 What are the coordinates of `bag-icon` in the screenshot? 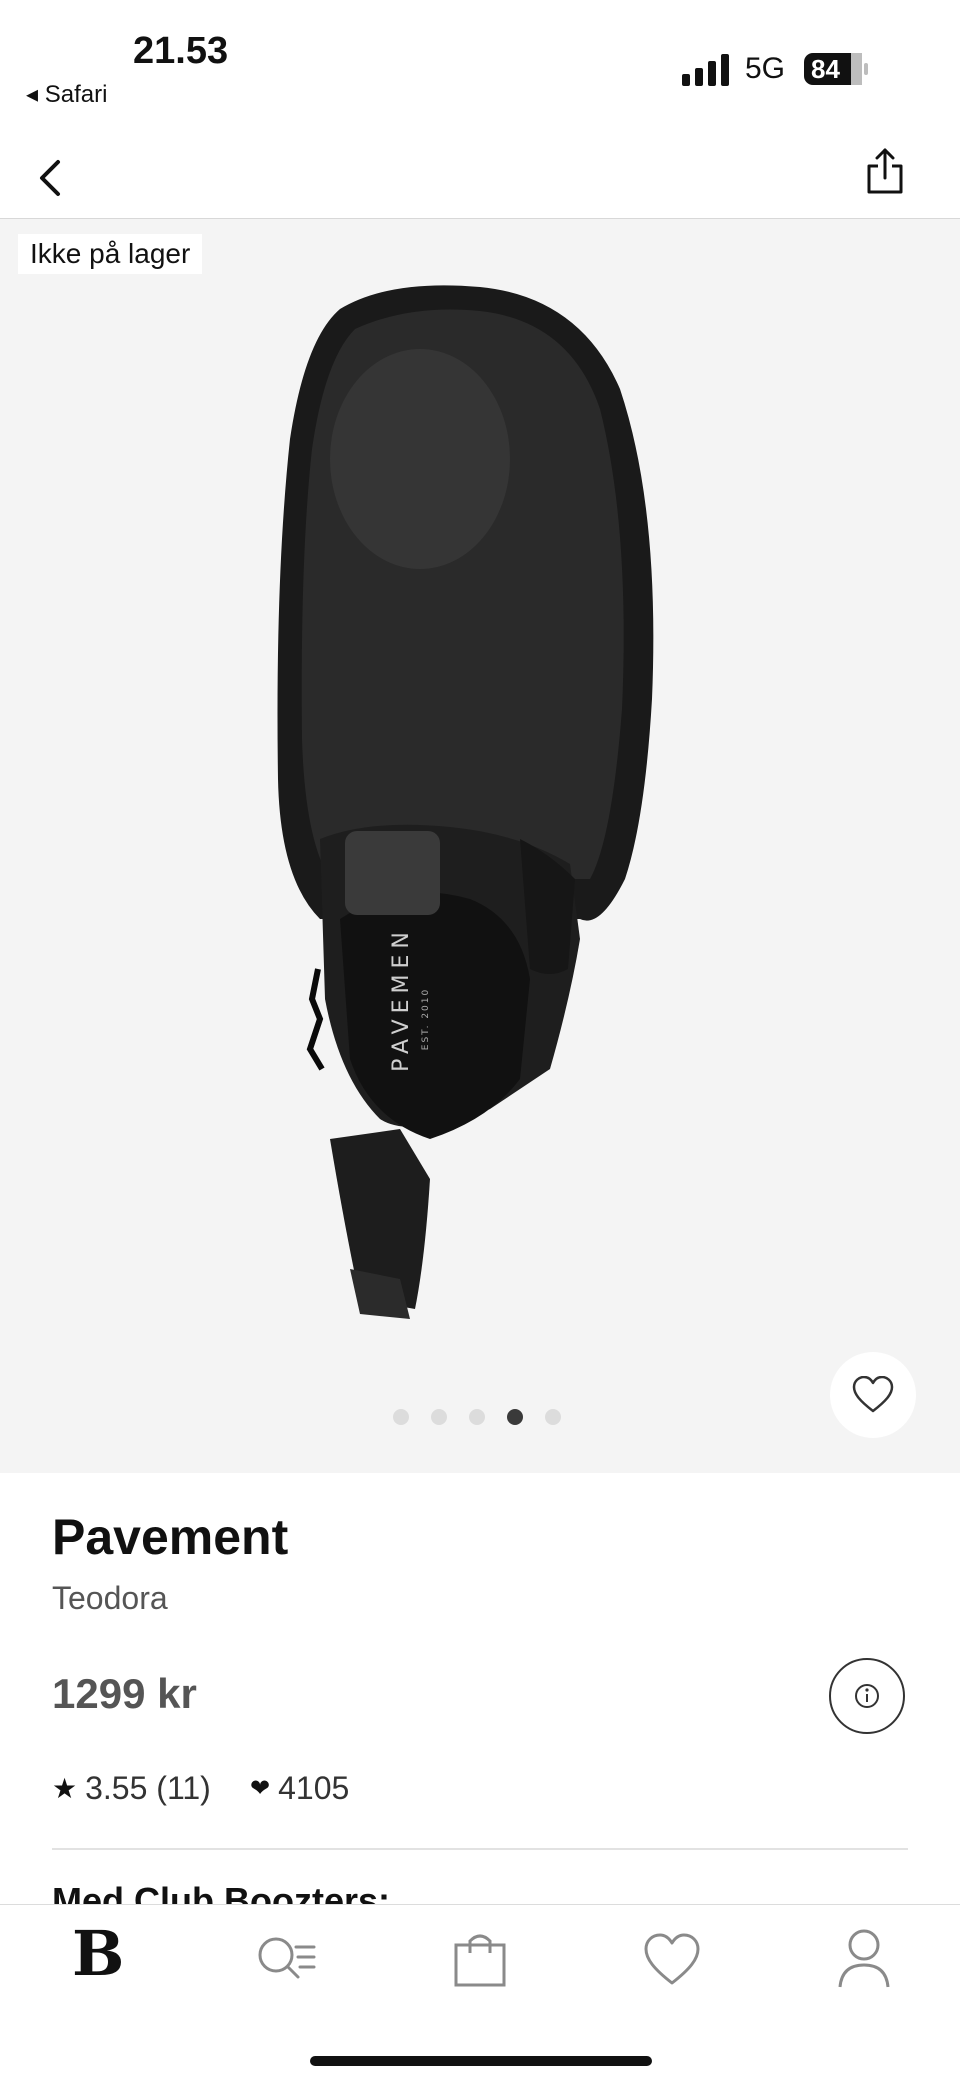 It's located at (480, 1960).